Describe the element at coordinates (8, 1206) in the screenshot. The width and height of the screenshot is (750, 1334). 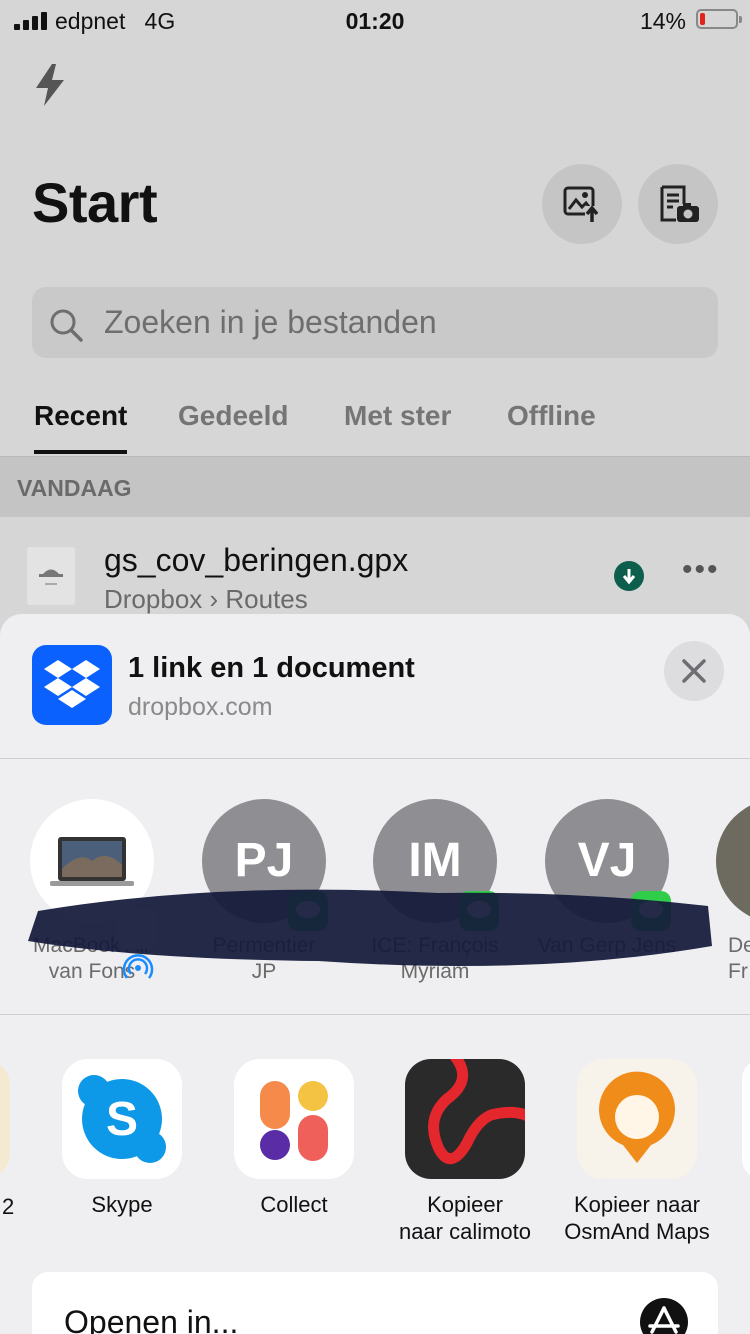
I see `partial-app-label: 2` at that location.